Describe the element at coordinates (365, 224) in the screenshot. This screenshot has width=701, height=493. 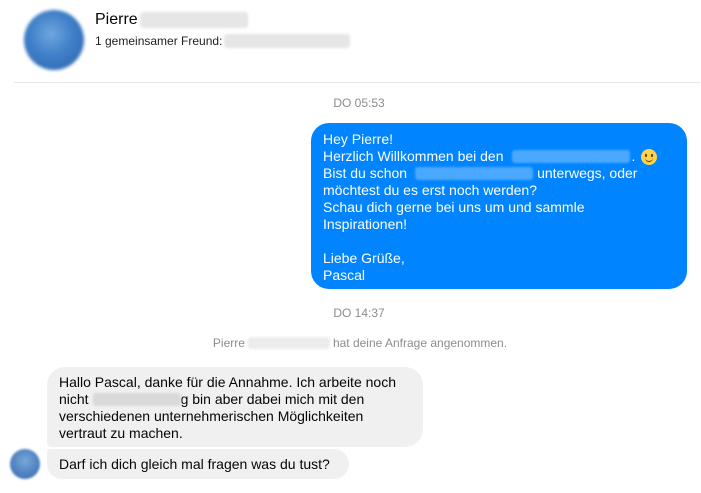
I see `message-text: Inspirationen!` at that location.